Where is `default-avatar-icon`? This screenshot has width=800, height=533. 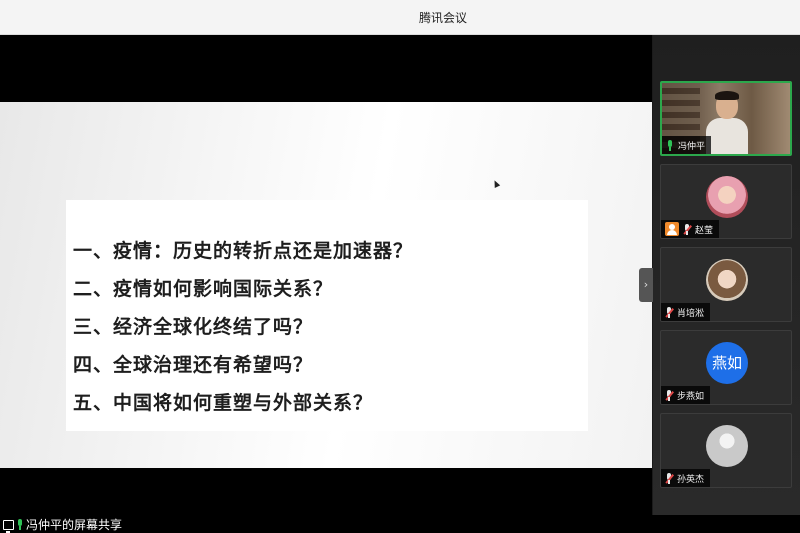 default-avatar-icon is located at coordinates (727, 446).